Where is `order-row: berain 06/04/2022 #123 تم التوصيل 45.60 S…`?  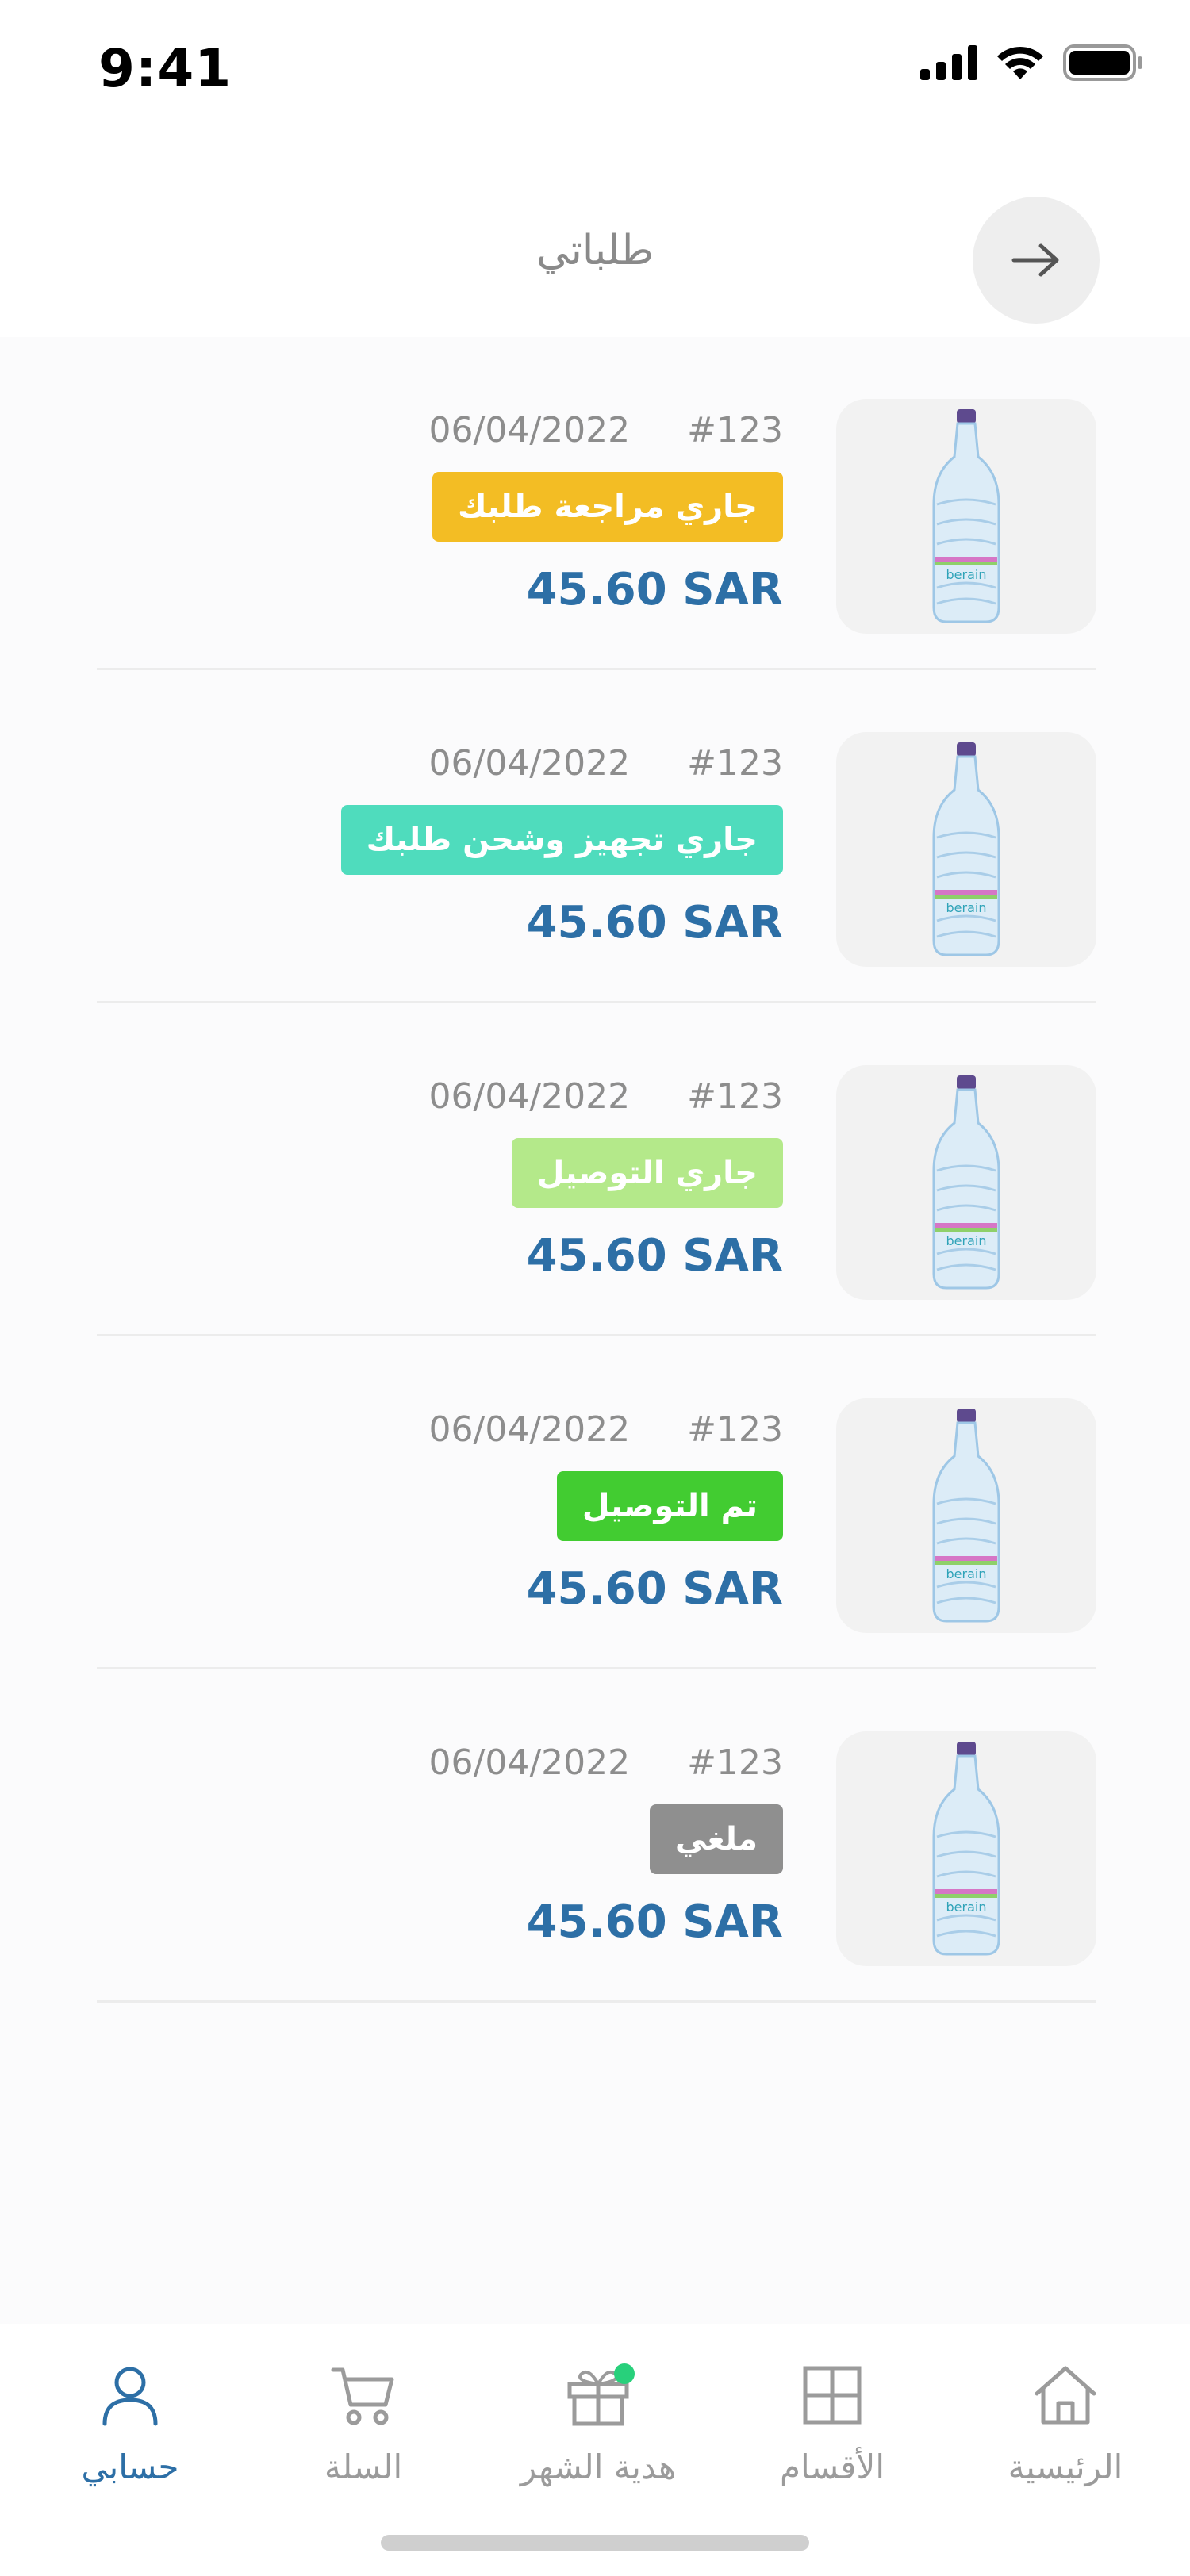
order-row: berain 06/04/2022 #123 تم التوصيل 45.60 S… is located at coordinates (596, 1502).